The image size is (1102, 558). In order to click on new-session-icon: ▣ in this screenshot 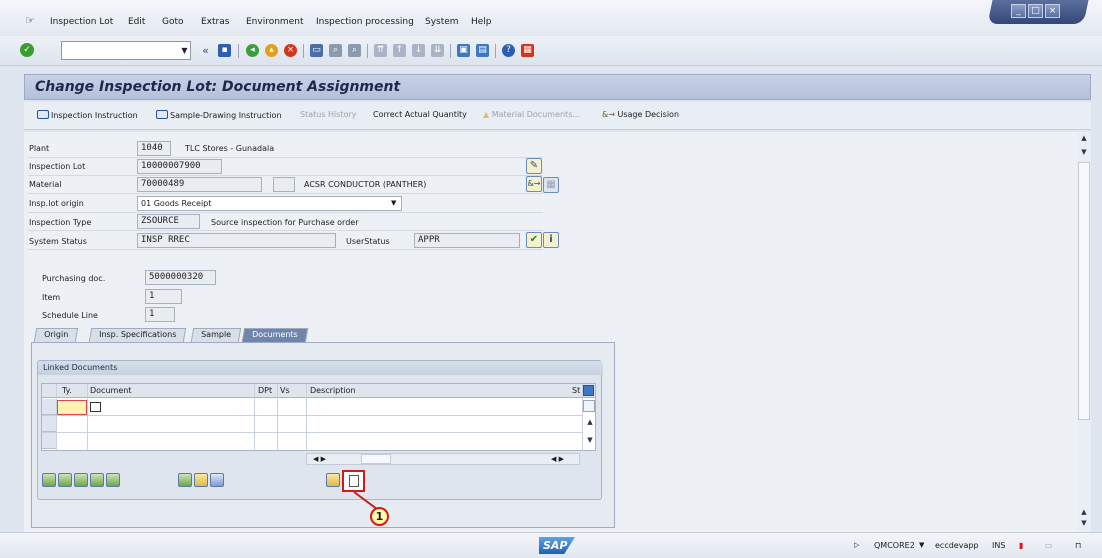, I will do `click(463, 50)`.